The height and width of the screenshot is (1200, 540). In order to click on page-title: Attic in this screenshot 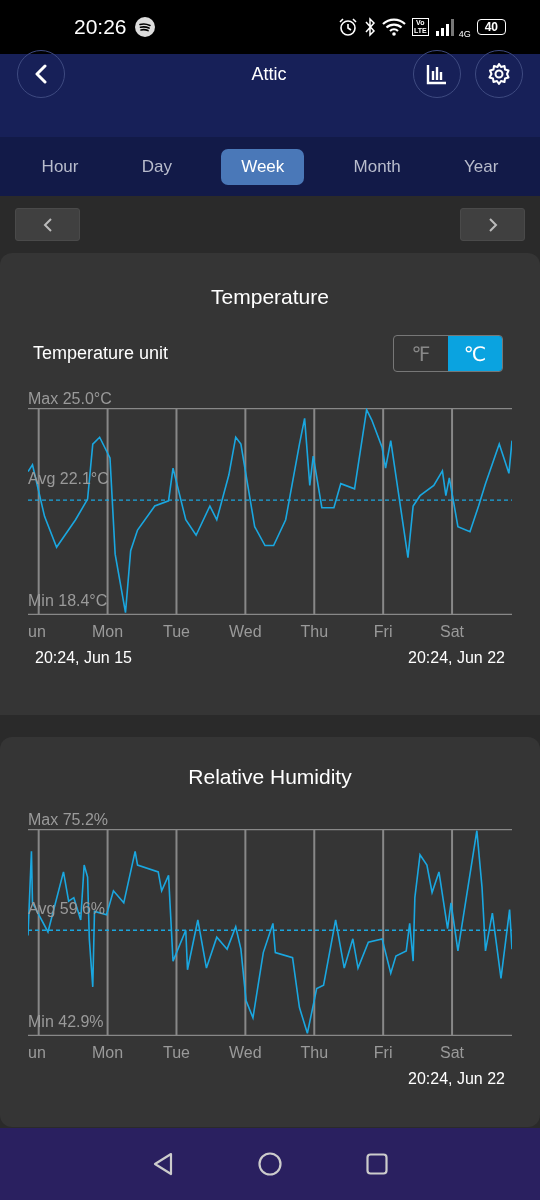, I will do `click(269, 74)`.